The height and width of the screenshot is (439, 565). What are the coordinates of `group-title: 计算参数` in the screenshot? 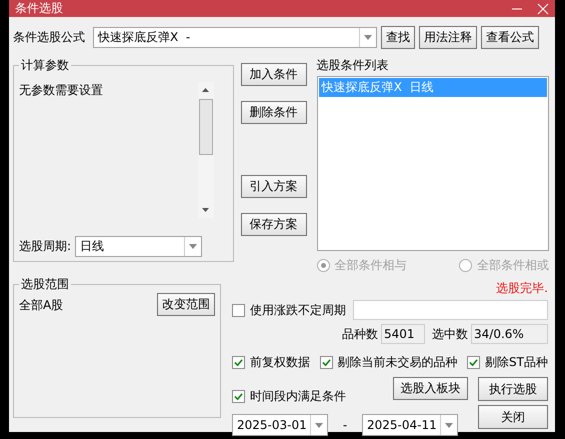 It's located at (45, 65).